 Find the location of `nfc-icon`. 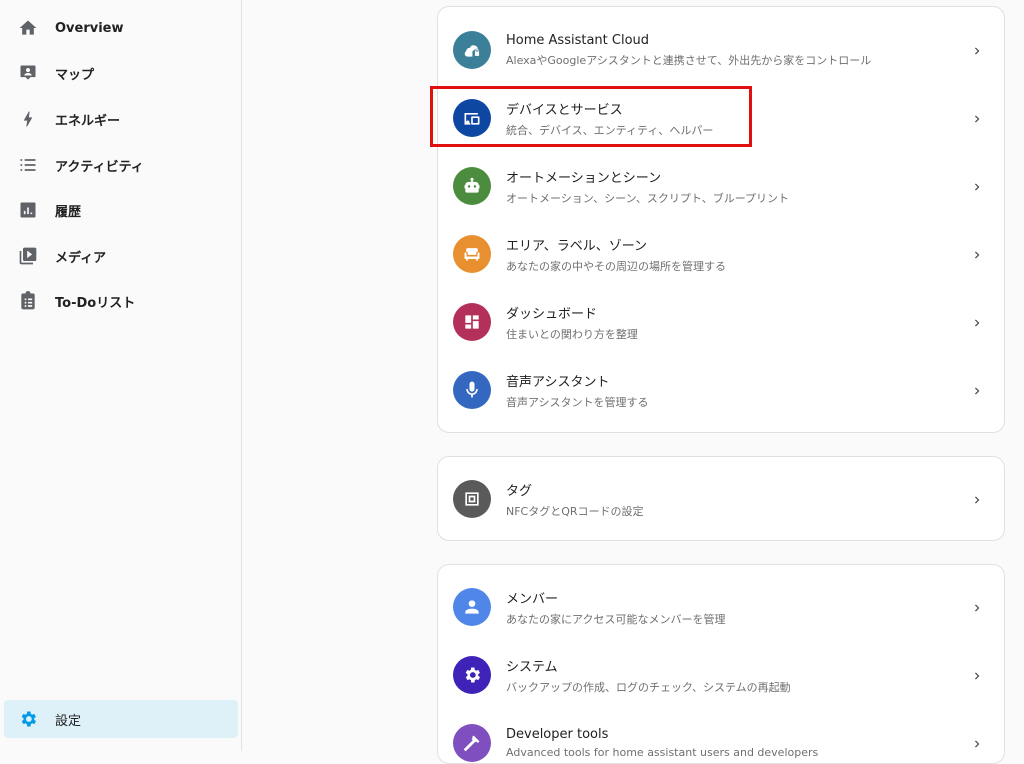

nfc-icon is located at coordinates (472, 499).